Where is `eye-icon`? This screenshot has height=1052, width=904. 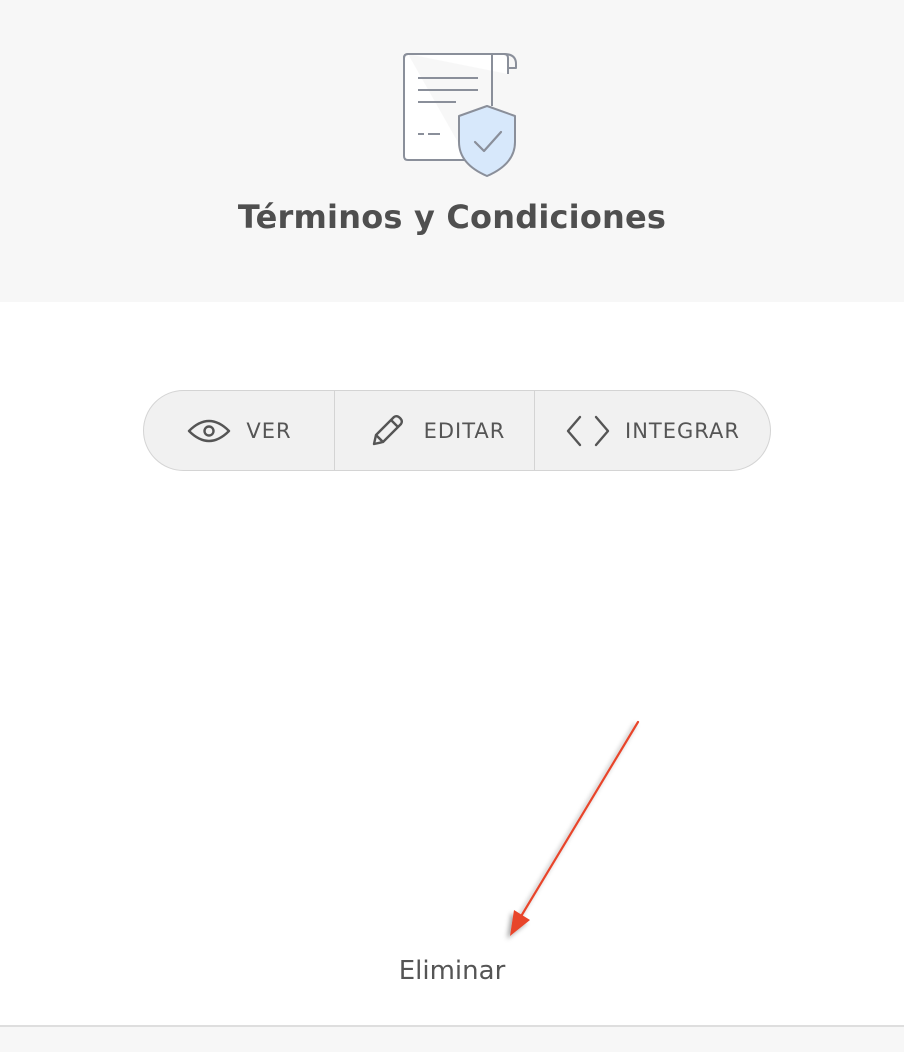 eye-icon is located at coordinates (209, 431).